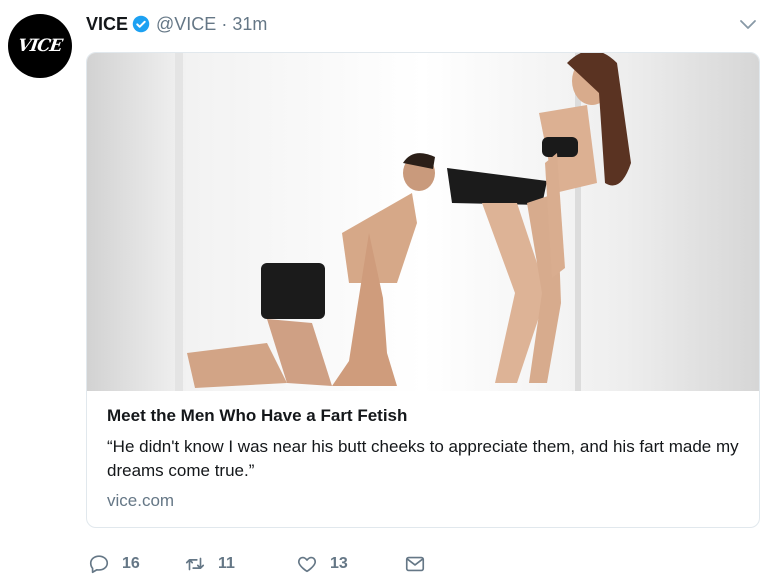 The image size is (770, 584). I want to click on tweet-header: VICE @VICE · 31m, so click(176, 24).